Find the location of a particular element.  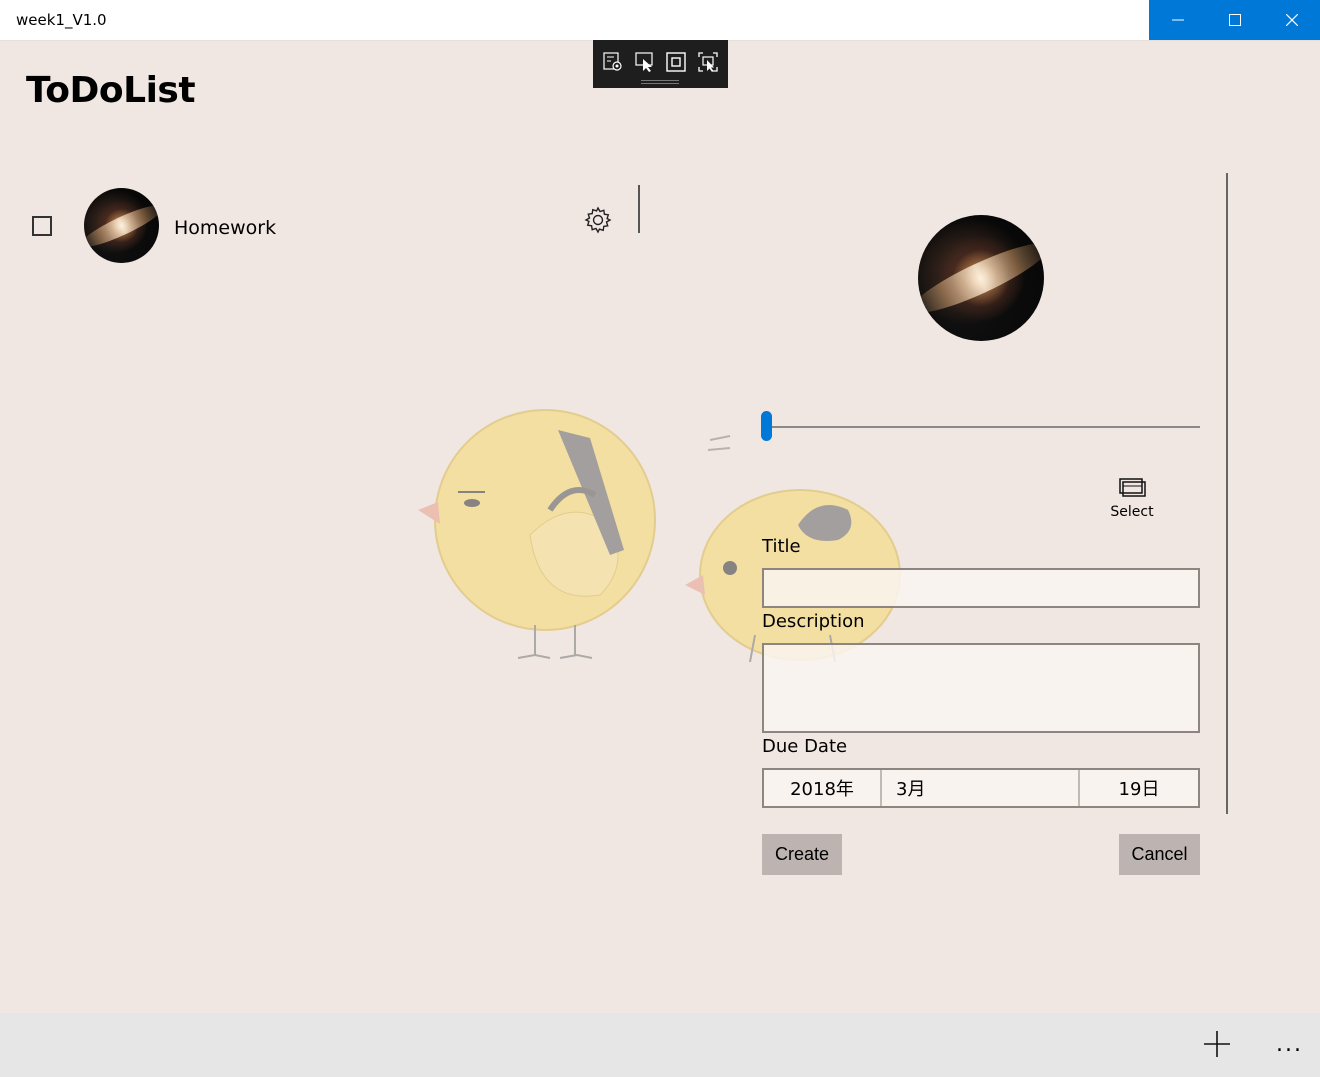

maximize-button is located at coordinates (1234, 20).